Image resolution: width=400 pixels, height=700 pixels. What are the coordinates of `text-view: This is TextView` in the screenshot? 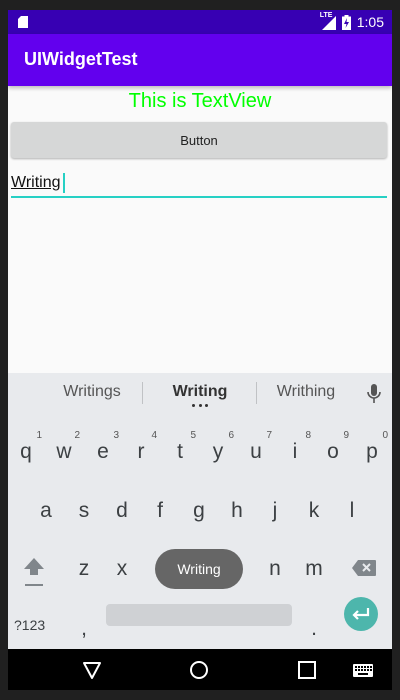 It's located at (200, 101).